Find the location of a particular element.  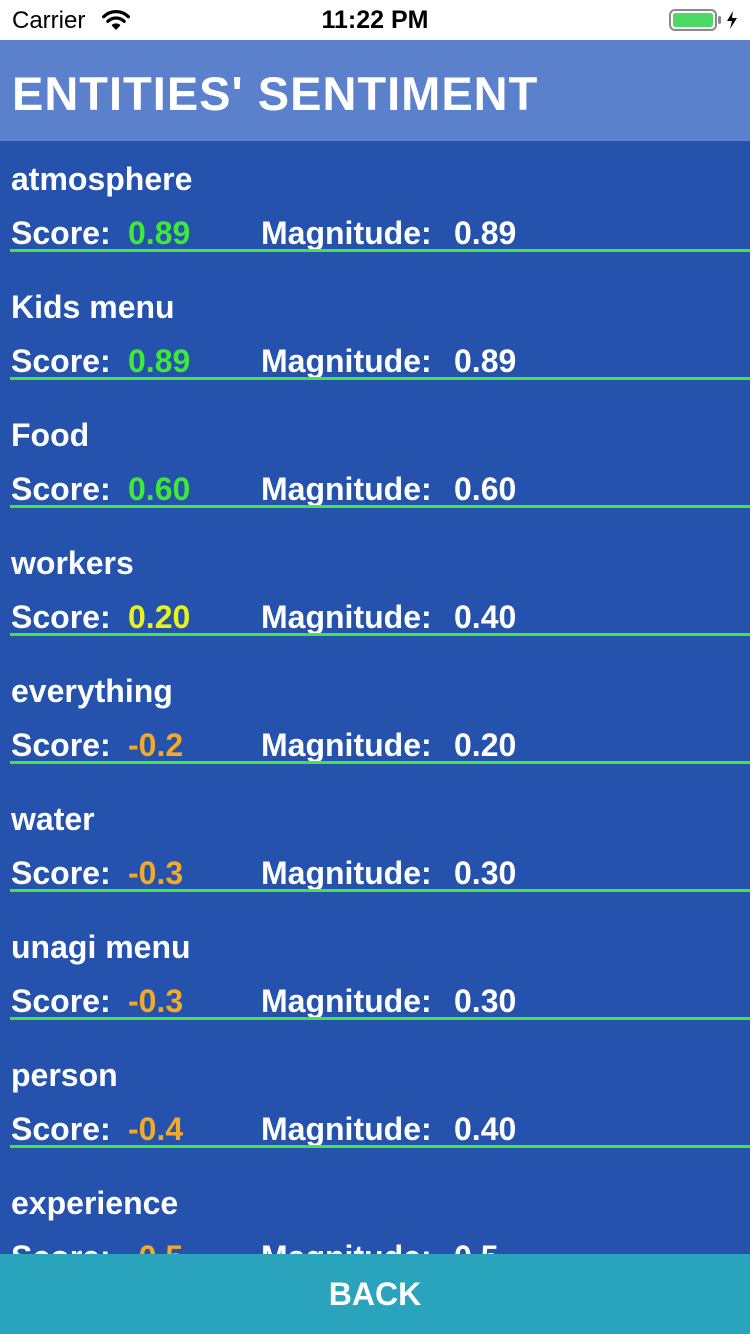

score-value: -0.4 is located at coordinates (156, 1129).